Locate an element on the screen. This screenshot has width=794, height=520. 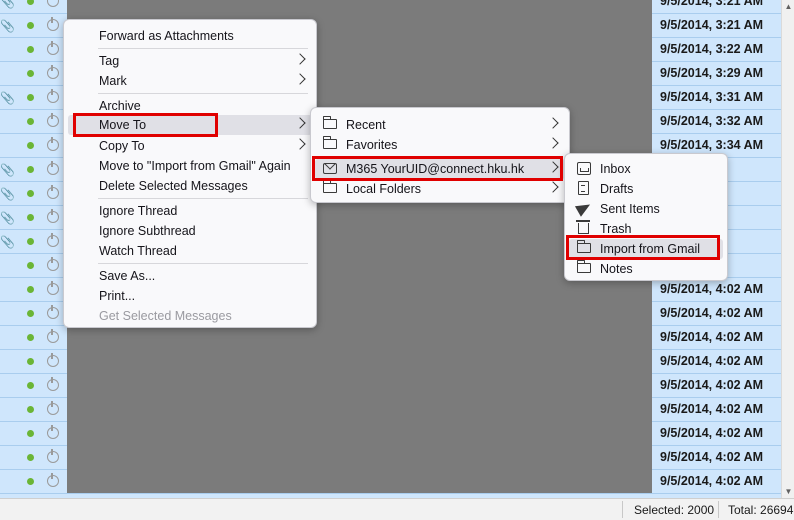
menu-item-notes: Notes is located at coordinates (646, 269).